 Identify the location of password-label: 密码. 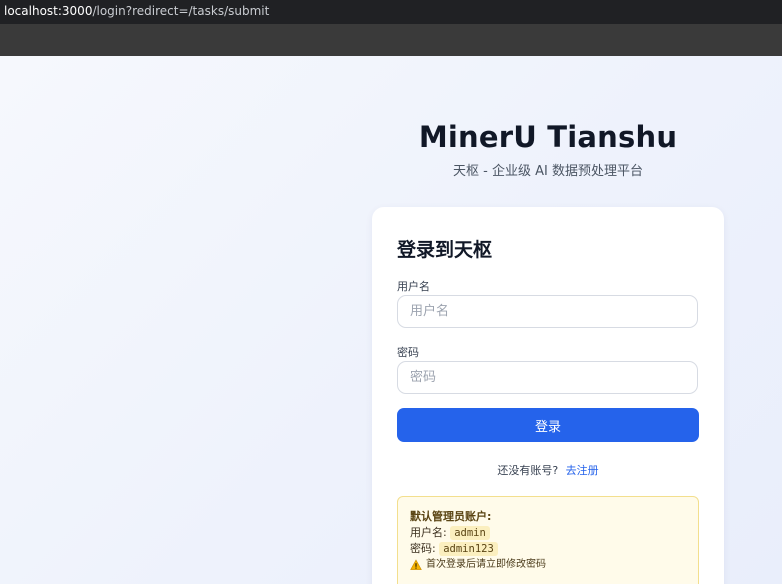
(408, 352).